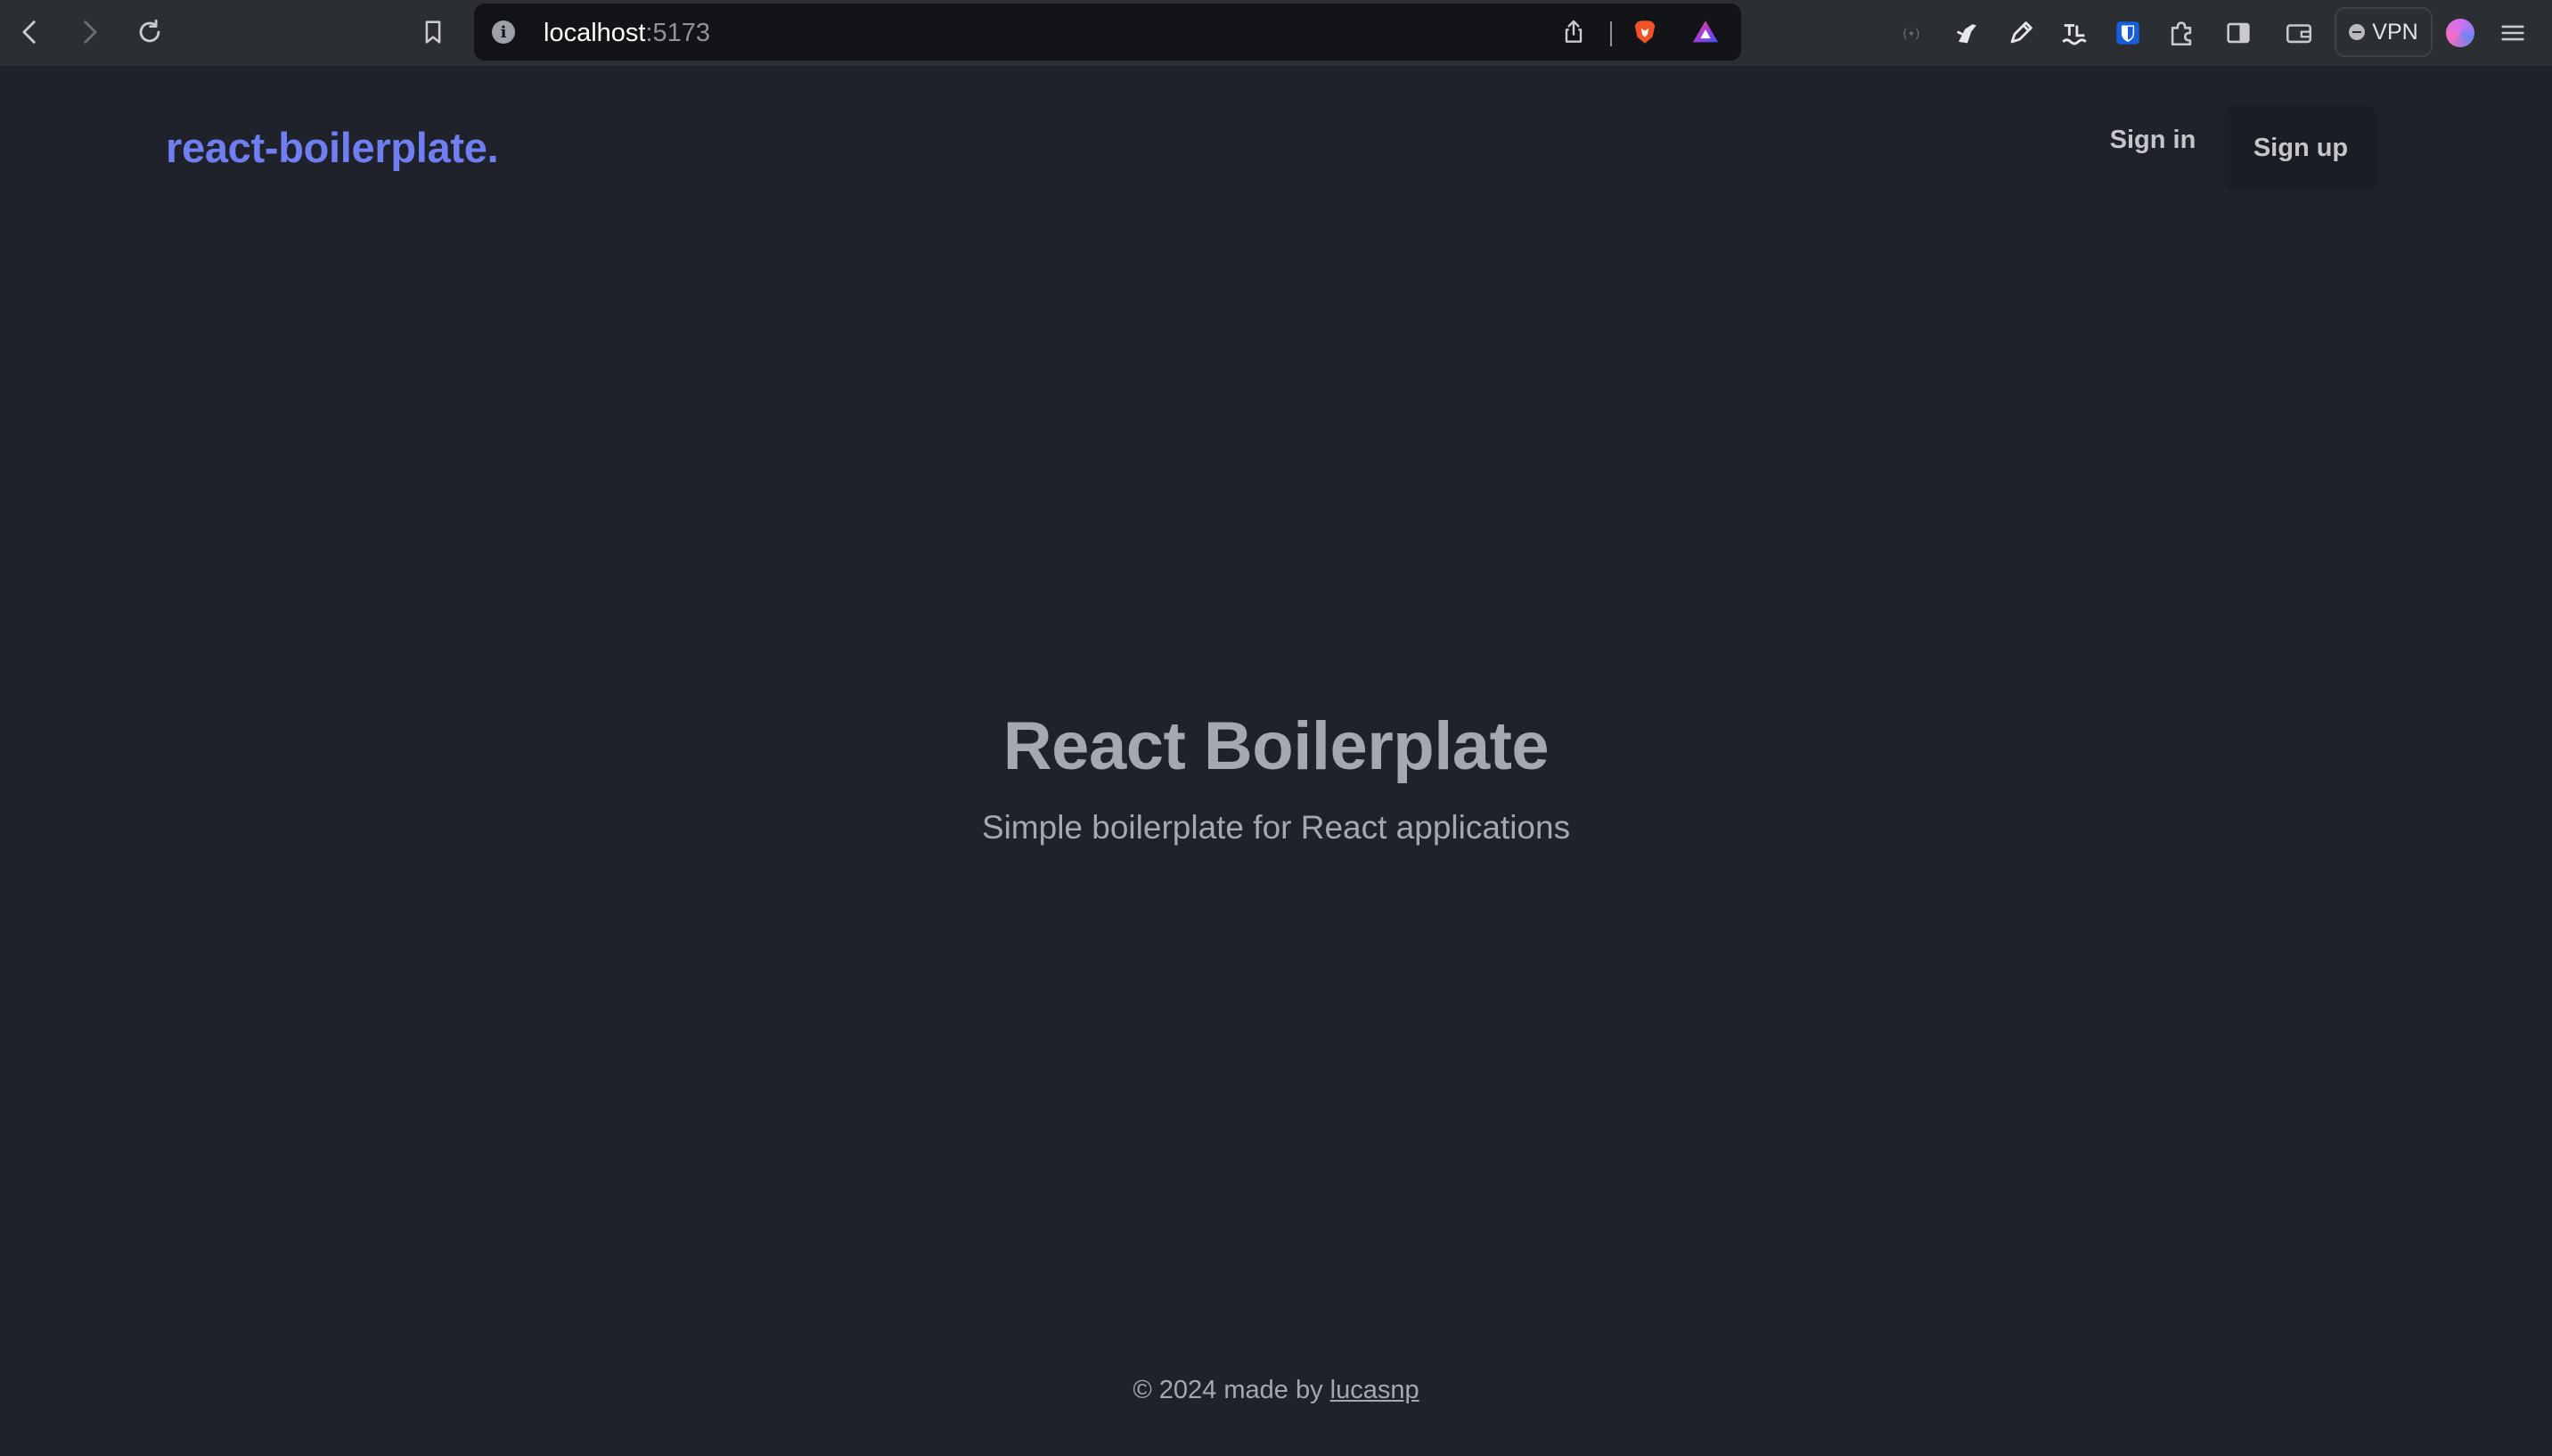  I want to click on info-icon: i, so click(504, 32).